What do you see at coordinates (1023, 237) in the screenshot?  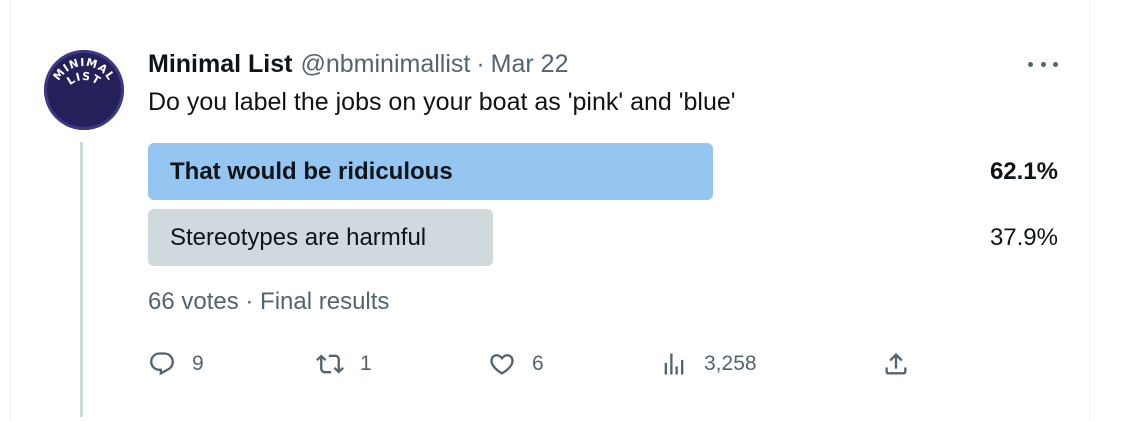 I see `poll-option-percent: 37.9%` at bounding box center [1023, 237].